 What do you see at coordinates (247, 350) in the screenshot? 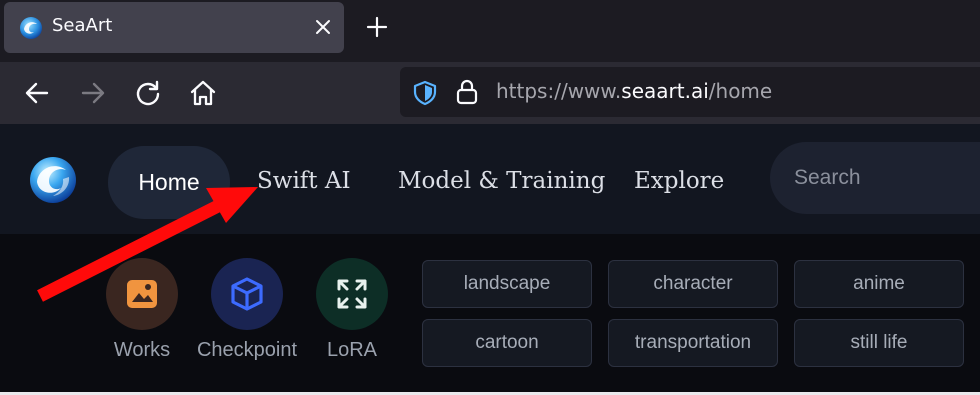
I see `category-label: Checkpoint` at bounding box center [247, 350].